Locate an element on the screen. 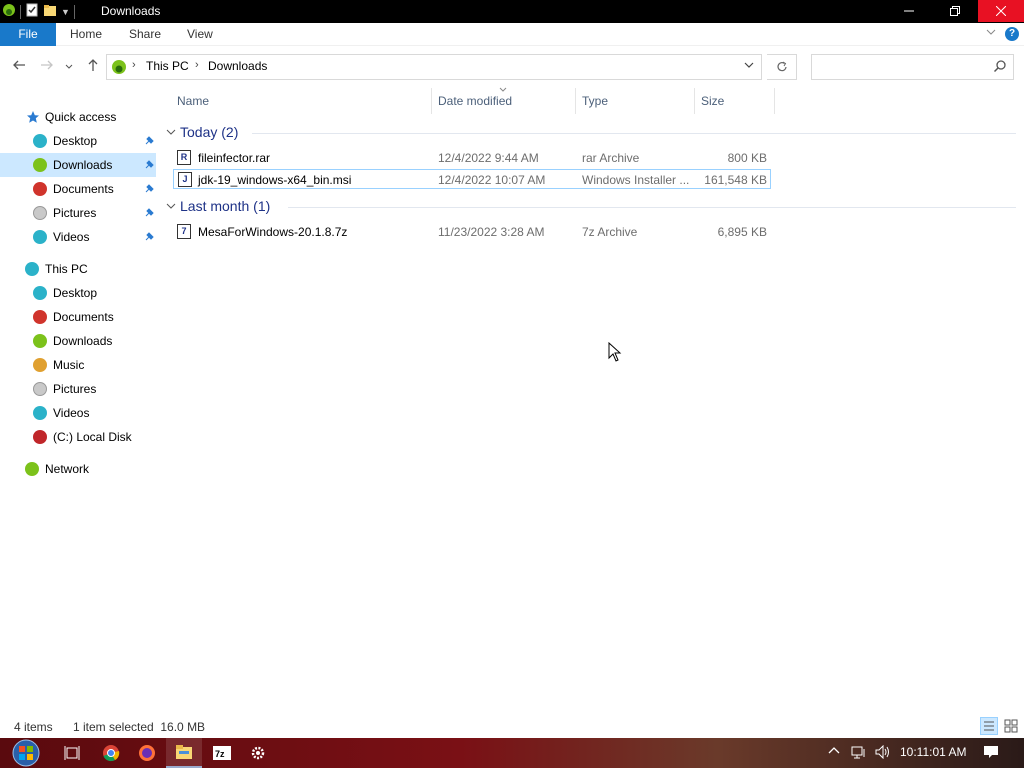 The image size is (1024, 768). file-date: 11/23/2022 3:28 AM is located at coordinates (491, 232).